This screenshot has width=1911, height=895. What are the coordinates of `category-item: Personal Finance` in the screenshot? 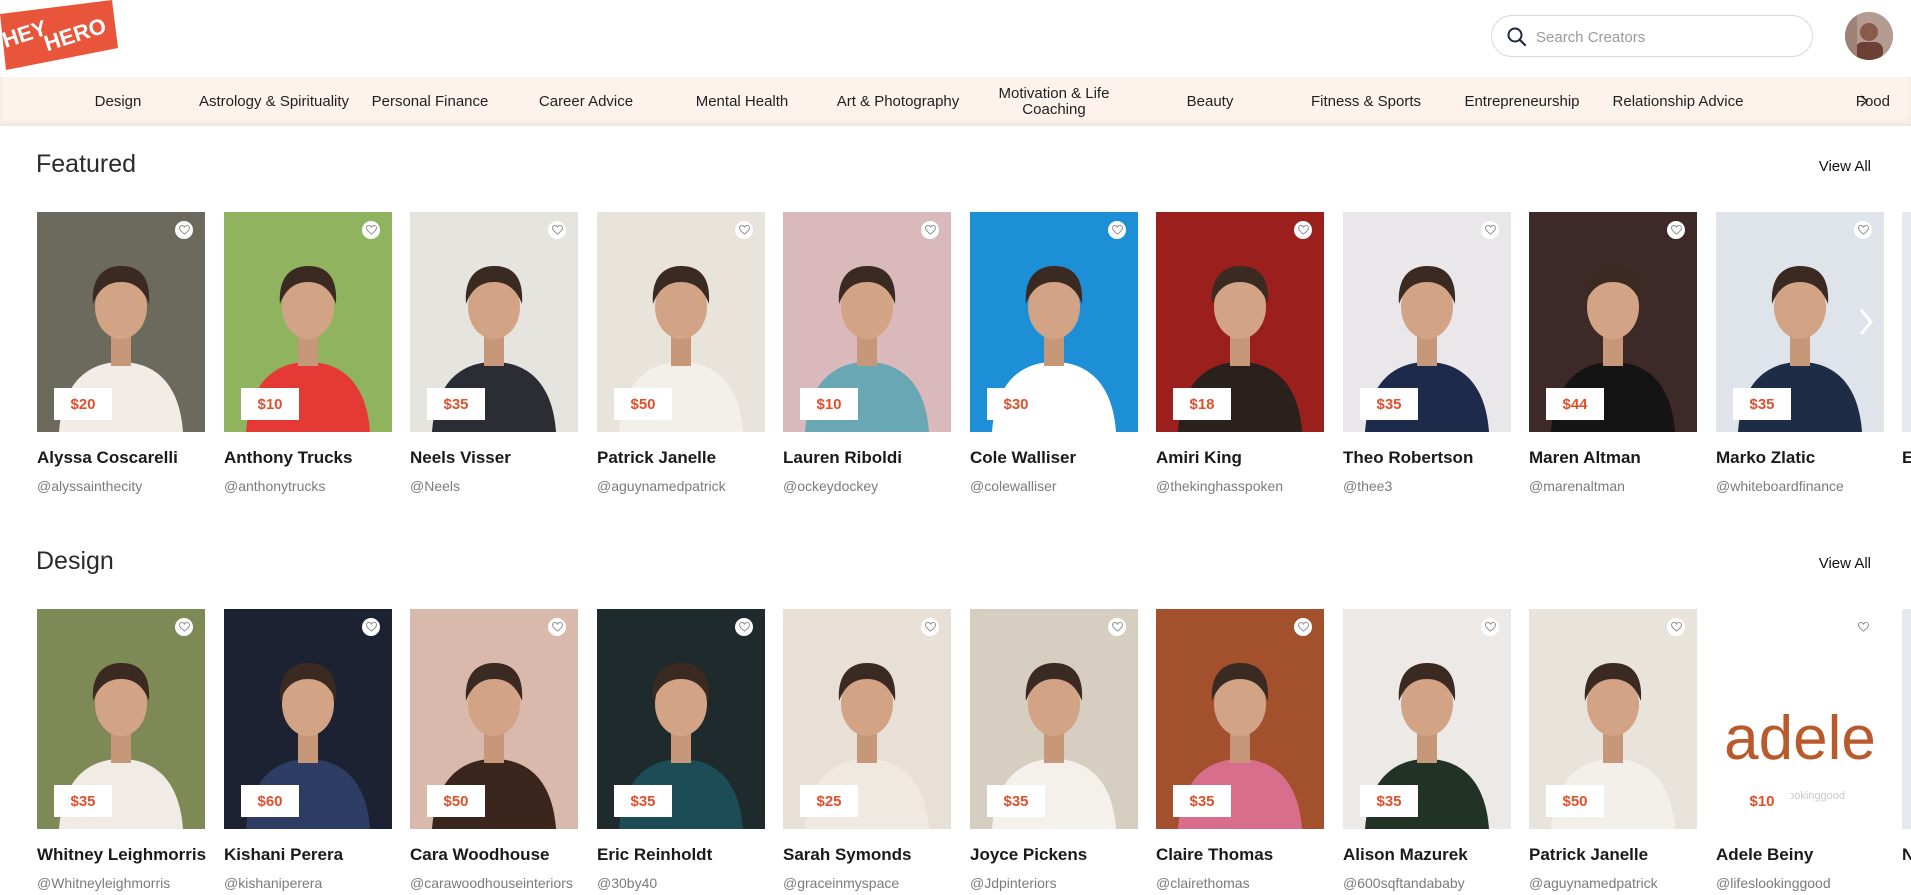 It's located at (430, 101).